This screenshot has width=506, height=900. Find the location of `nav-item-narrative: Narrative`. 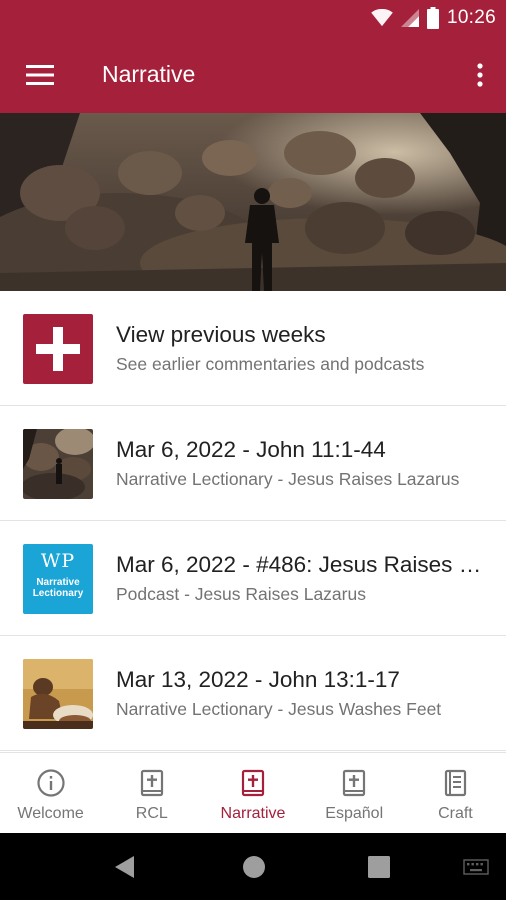

nav-item-narrative: Narrative is located at coordinates (252, 793).